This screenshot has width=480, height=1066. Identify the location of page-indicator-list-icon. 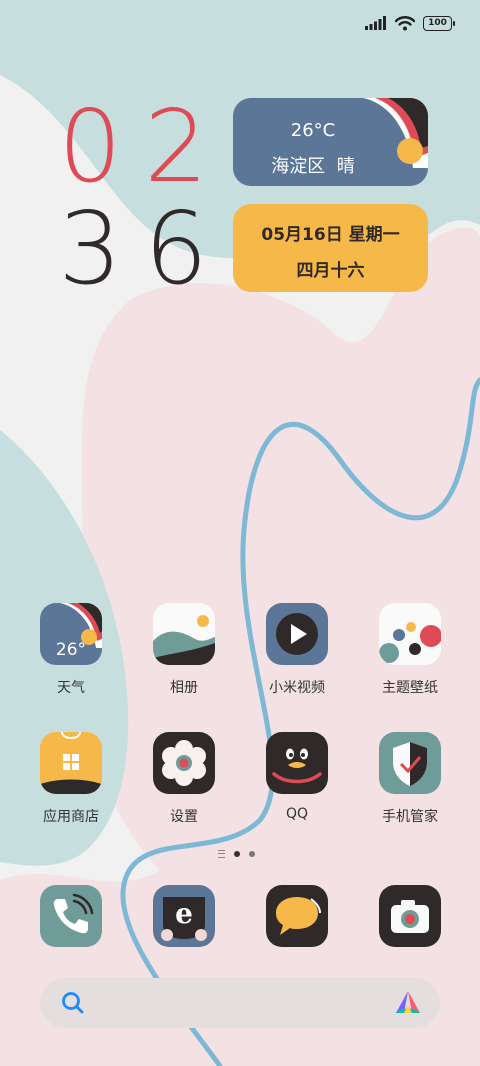
(221, 854).